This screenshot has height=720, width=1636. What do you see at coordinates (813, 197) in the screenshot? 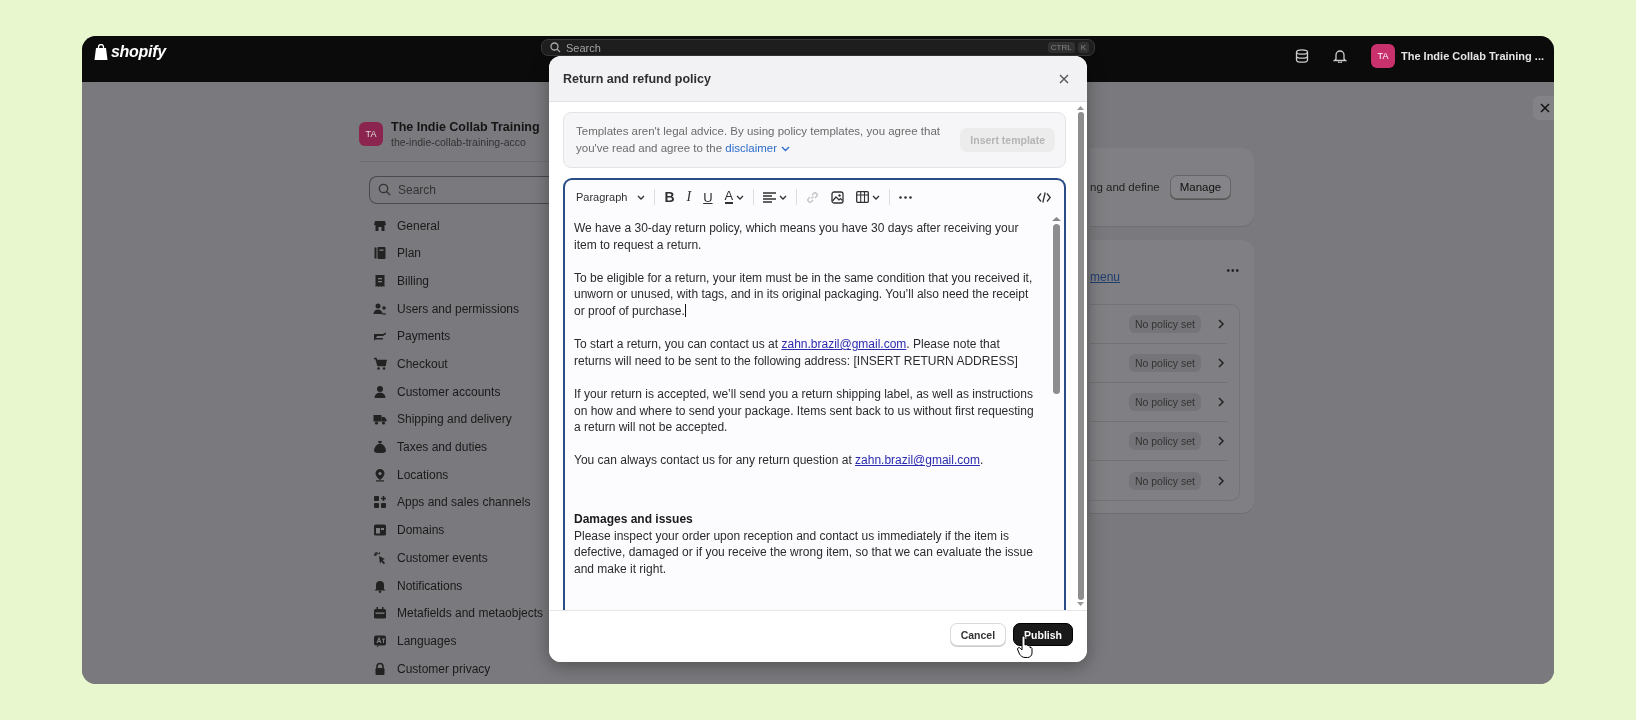
I see `link-icon` at bounding box center [813, 197].